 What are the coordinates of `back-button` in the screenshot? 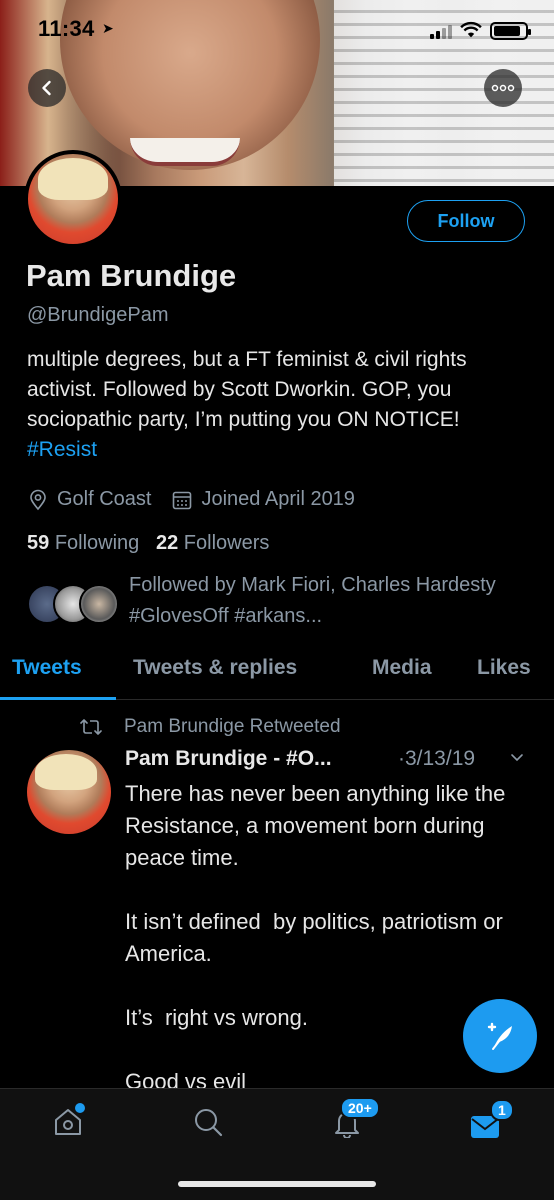 It's located at (47, 88).